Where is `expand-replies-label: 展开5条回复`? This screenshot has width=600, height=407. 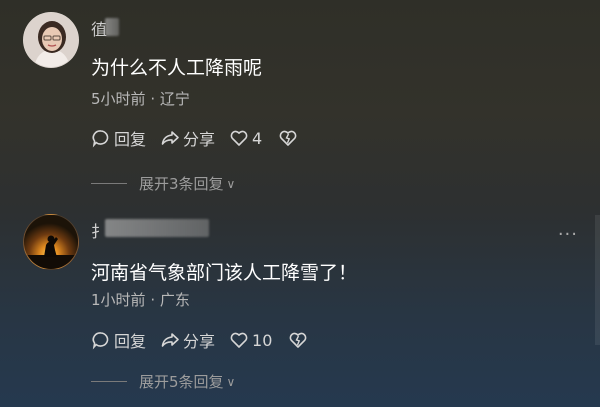 expand-replies-label: 展开5条回复 is located at coordinates (181, 382).